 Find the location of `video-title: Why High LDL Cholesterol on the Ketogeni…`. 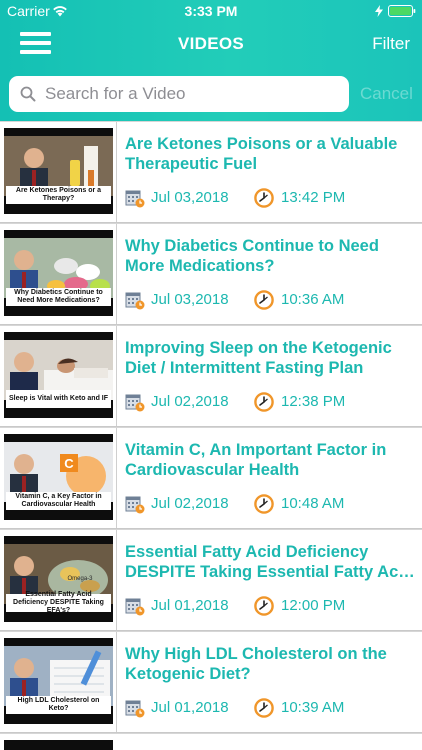

video-title: Why High LDL Cholesterol on the Ketogeni… is located at coordinates (270, 664).